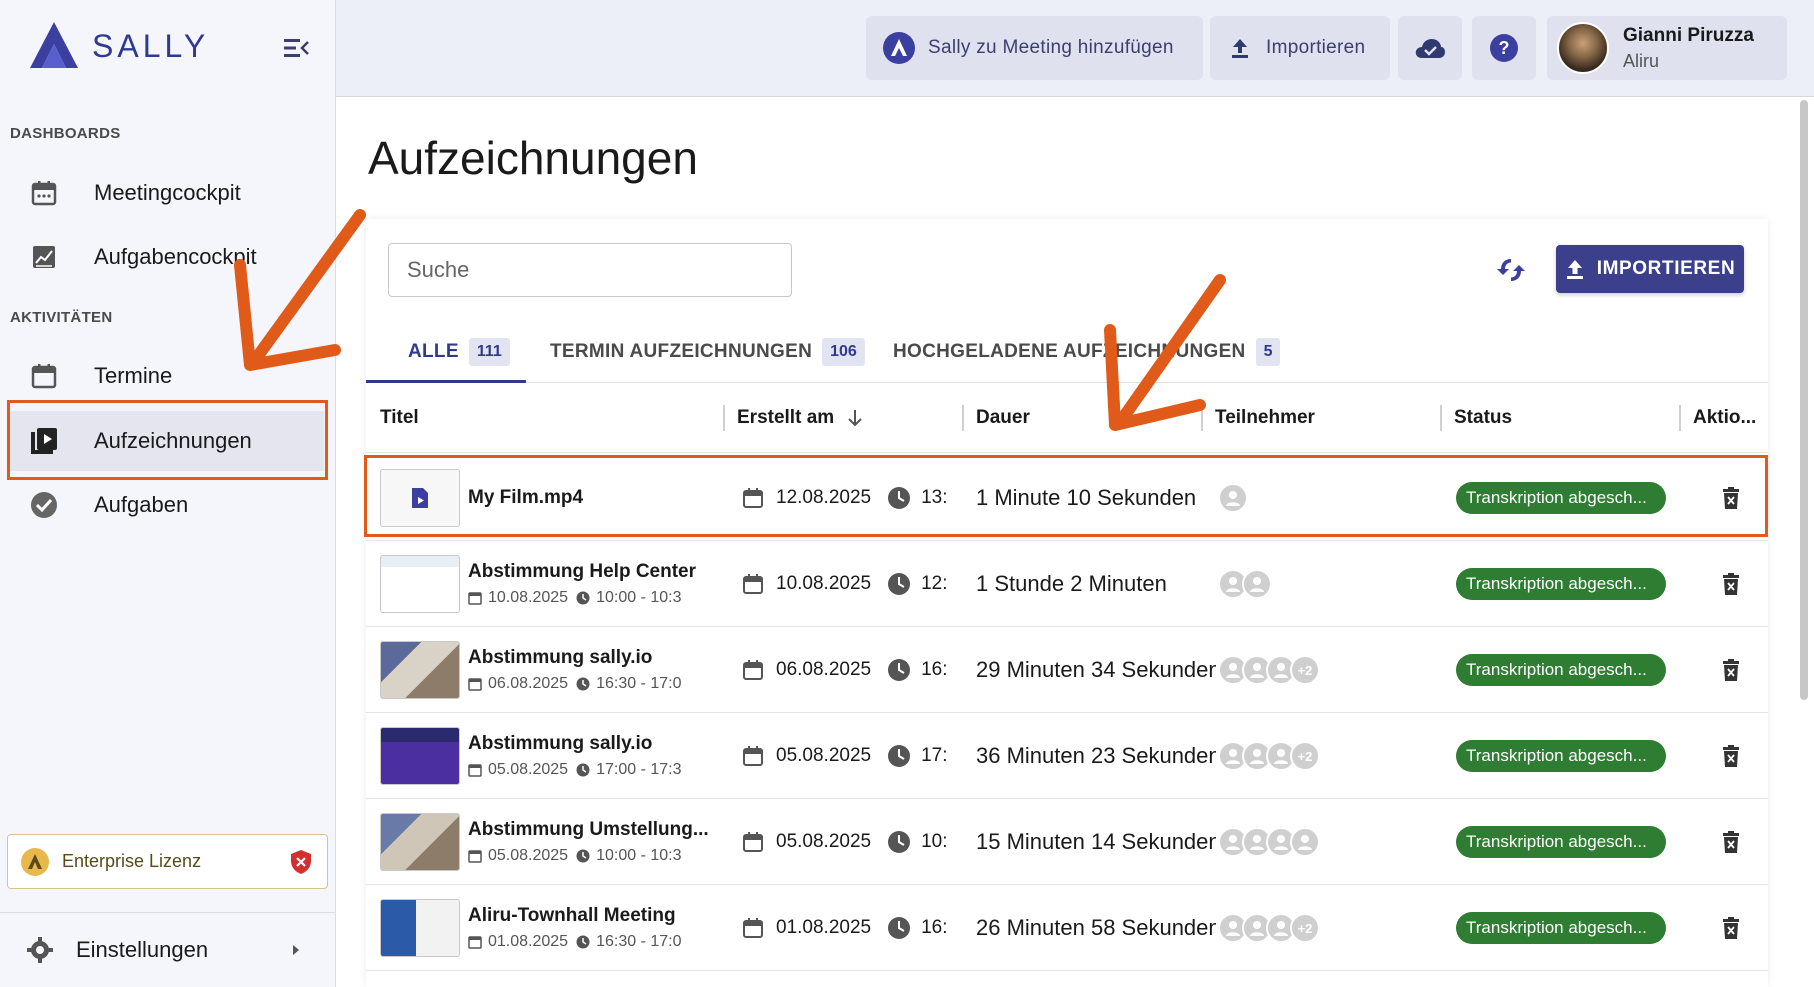 Image resolution: width=1814 pixels, height=987 pixels. I want to click on created-time: 12:, so click(934, 583).